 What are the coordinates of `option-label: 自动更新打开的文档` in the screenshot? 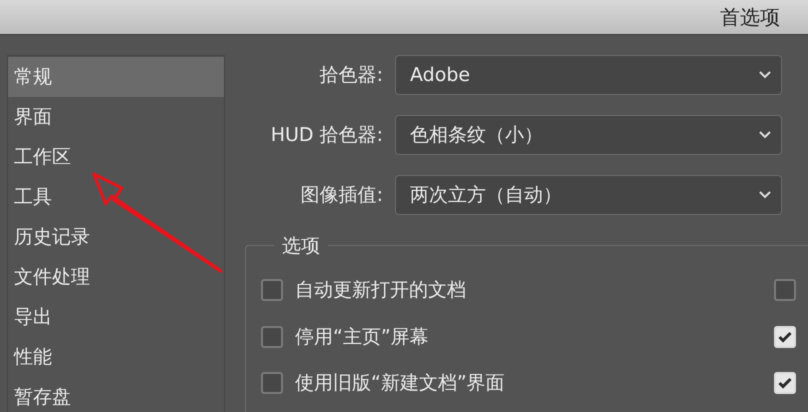 It's located at (380, 290).